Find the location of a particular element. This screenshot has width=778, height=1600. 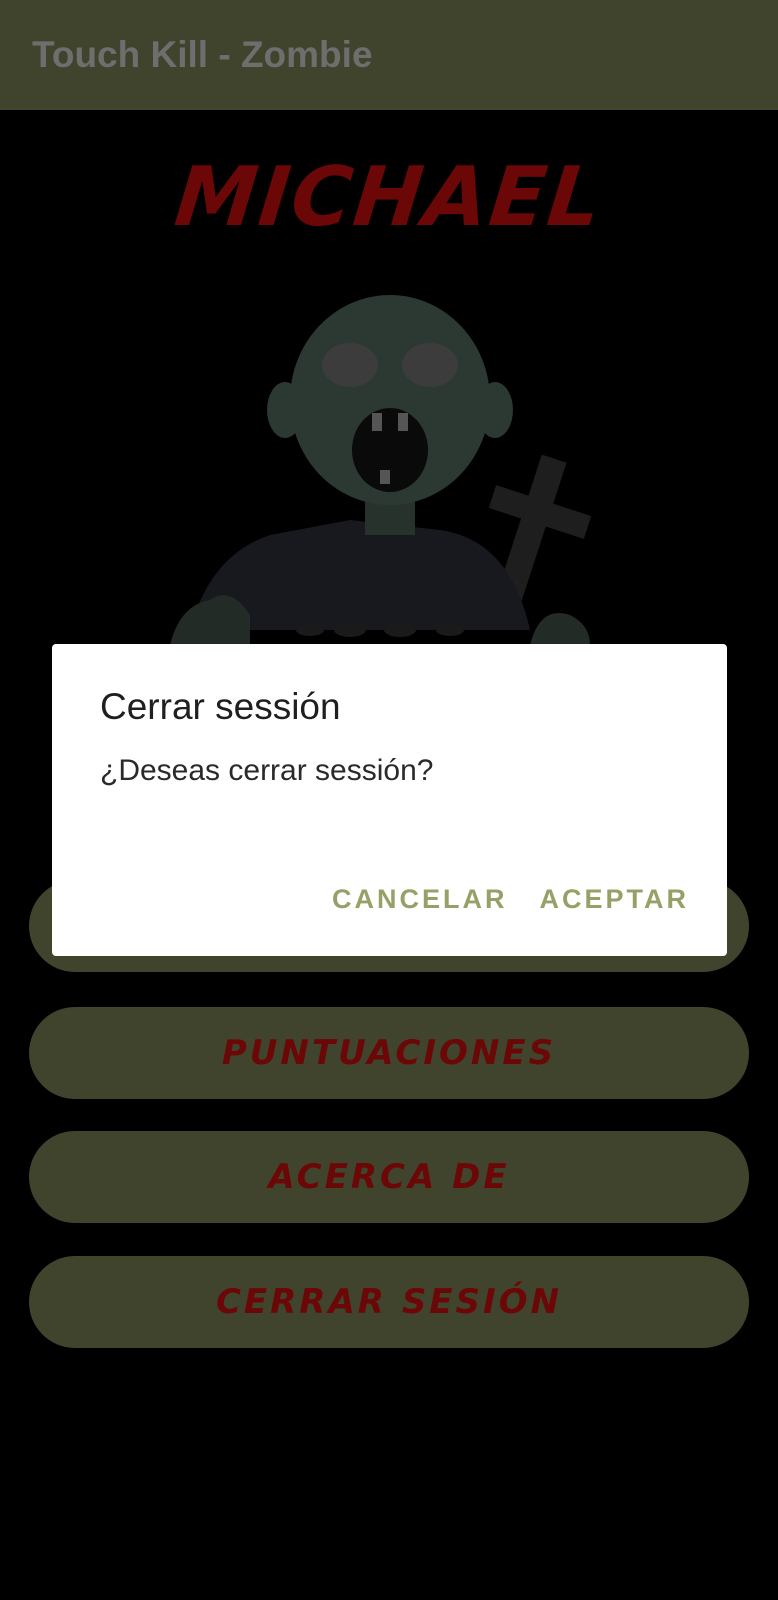

zombie-illustration is located at coordinates (381, 470).